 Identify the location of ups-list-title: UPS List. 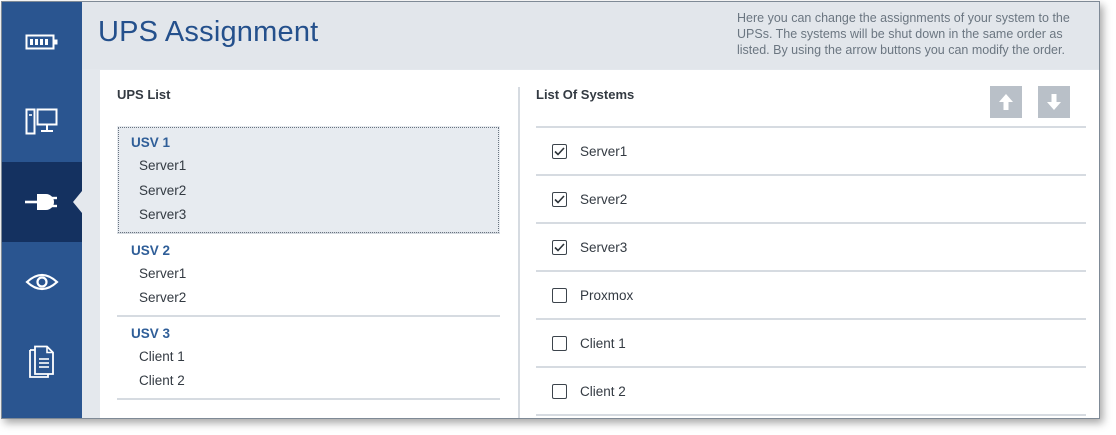
(144, 94).